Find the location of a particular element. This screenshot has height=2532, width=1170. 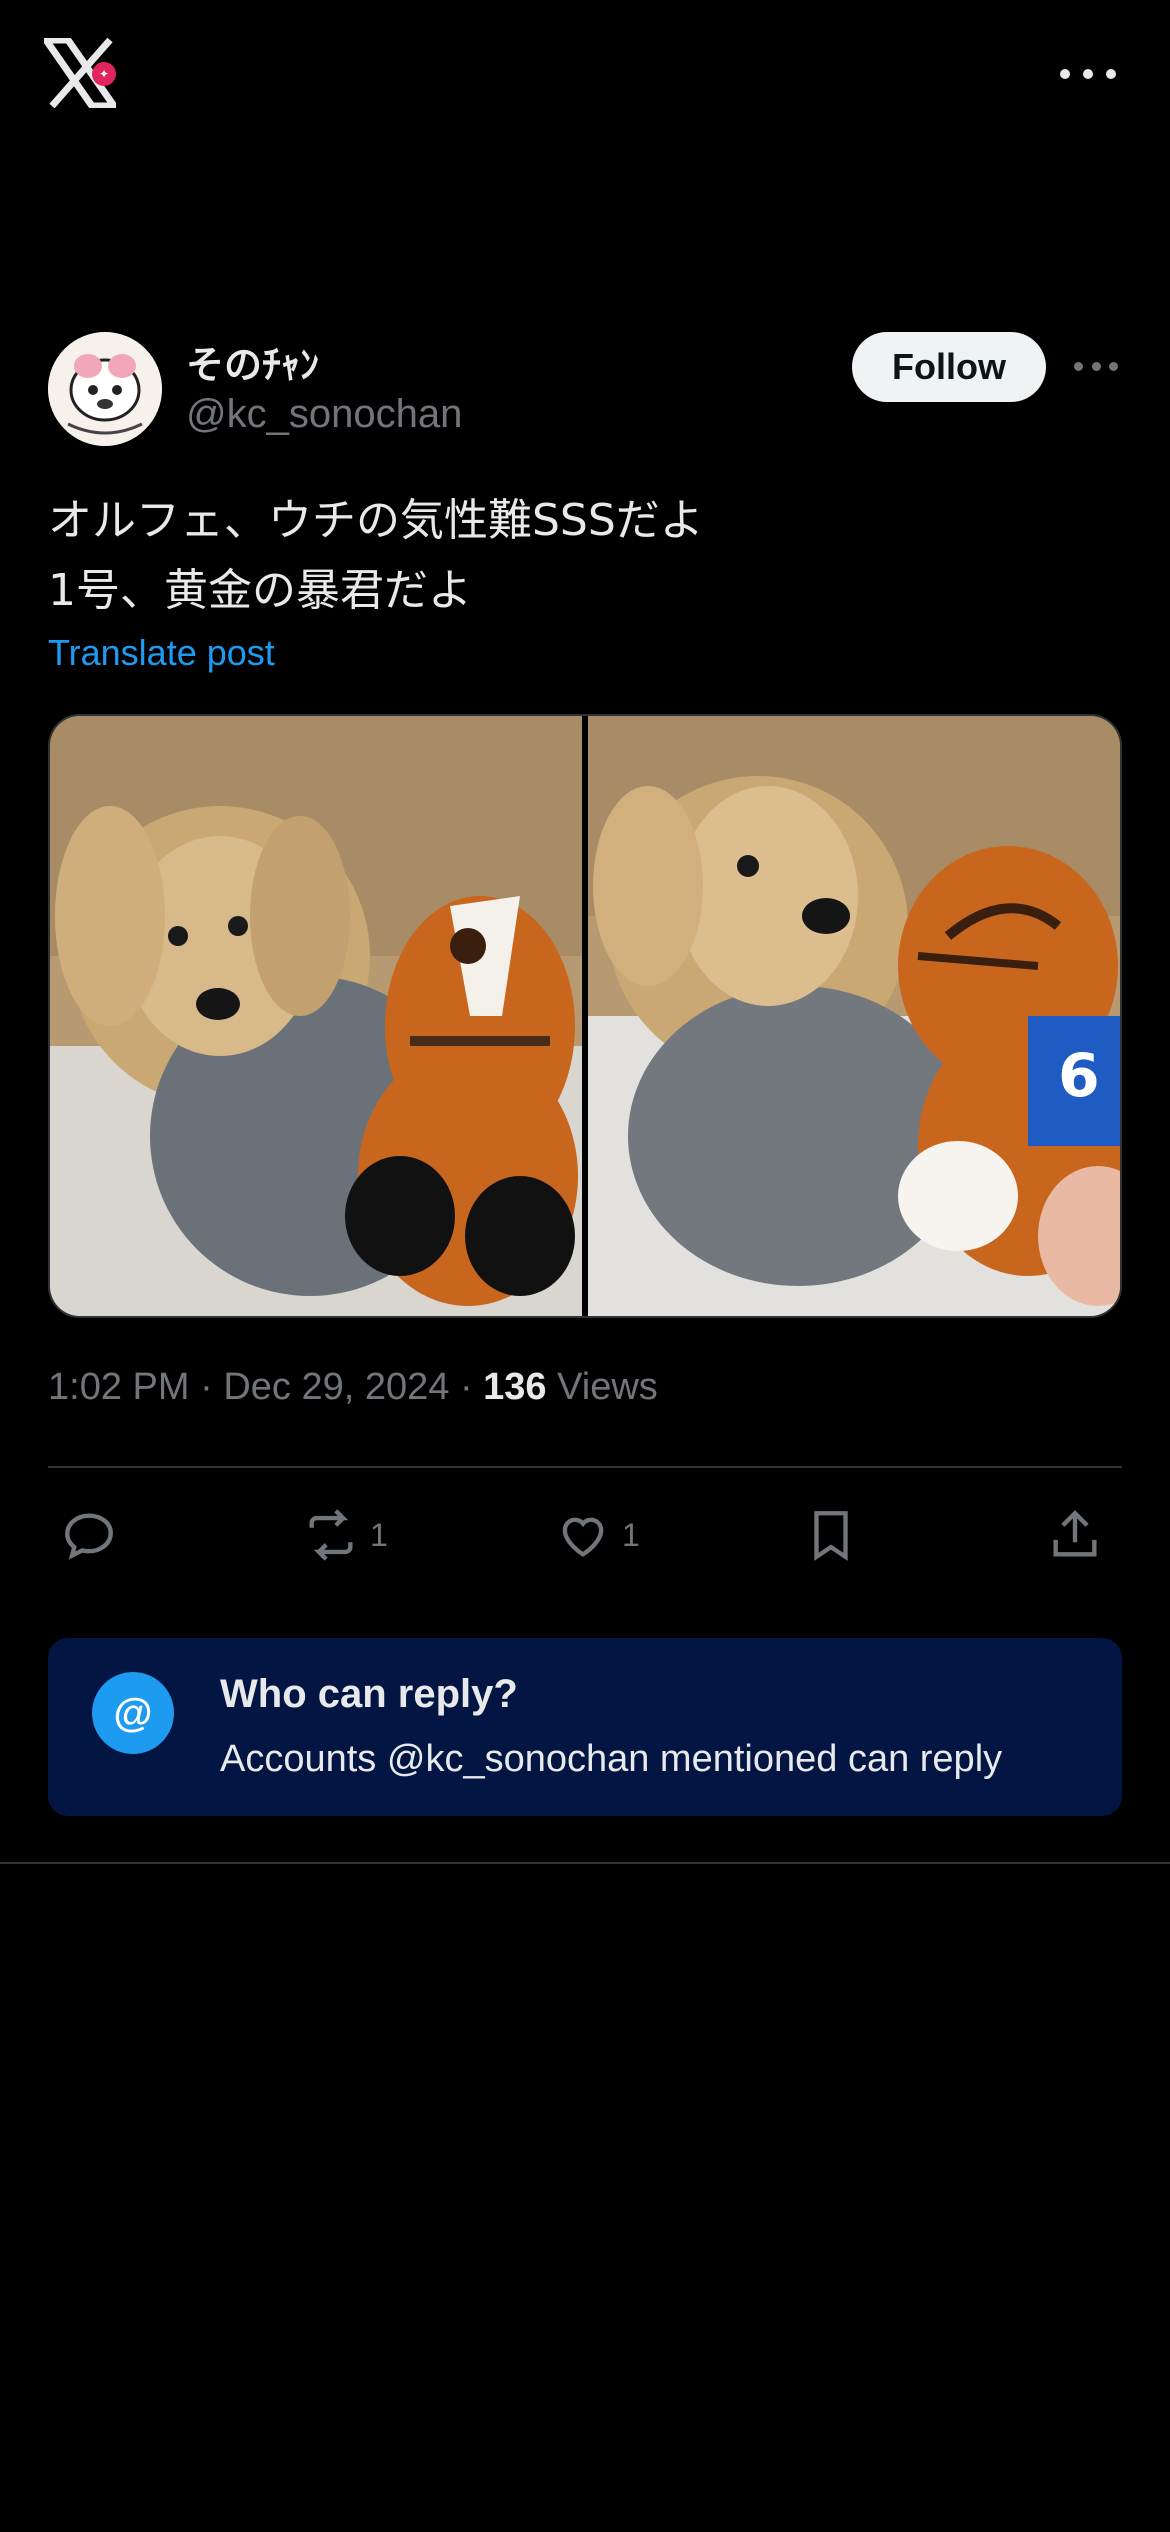

post-more-icon is located at coordinates (1096, 366).